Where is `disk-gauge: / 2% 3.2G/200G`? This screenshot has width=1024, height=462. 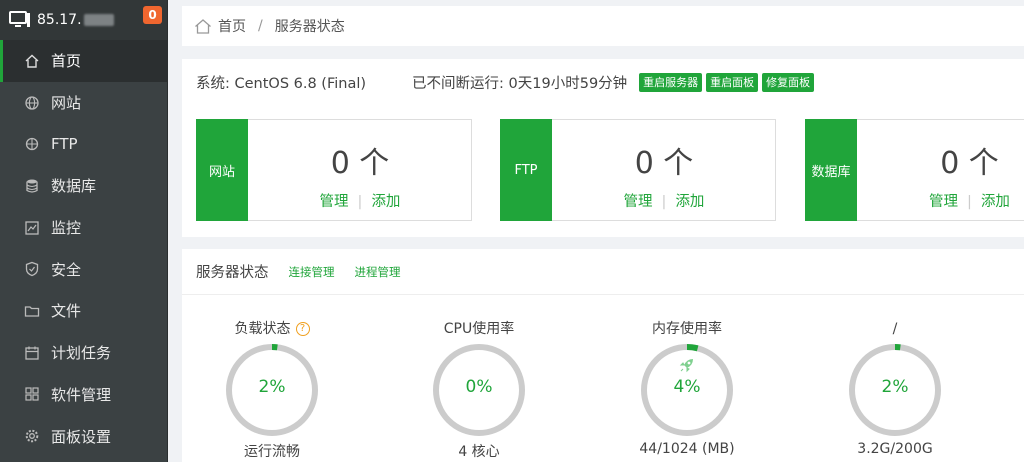 disk-gauge: / 2% 3.2G/200G is located at coordinates (895, 388).